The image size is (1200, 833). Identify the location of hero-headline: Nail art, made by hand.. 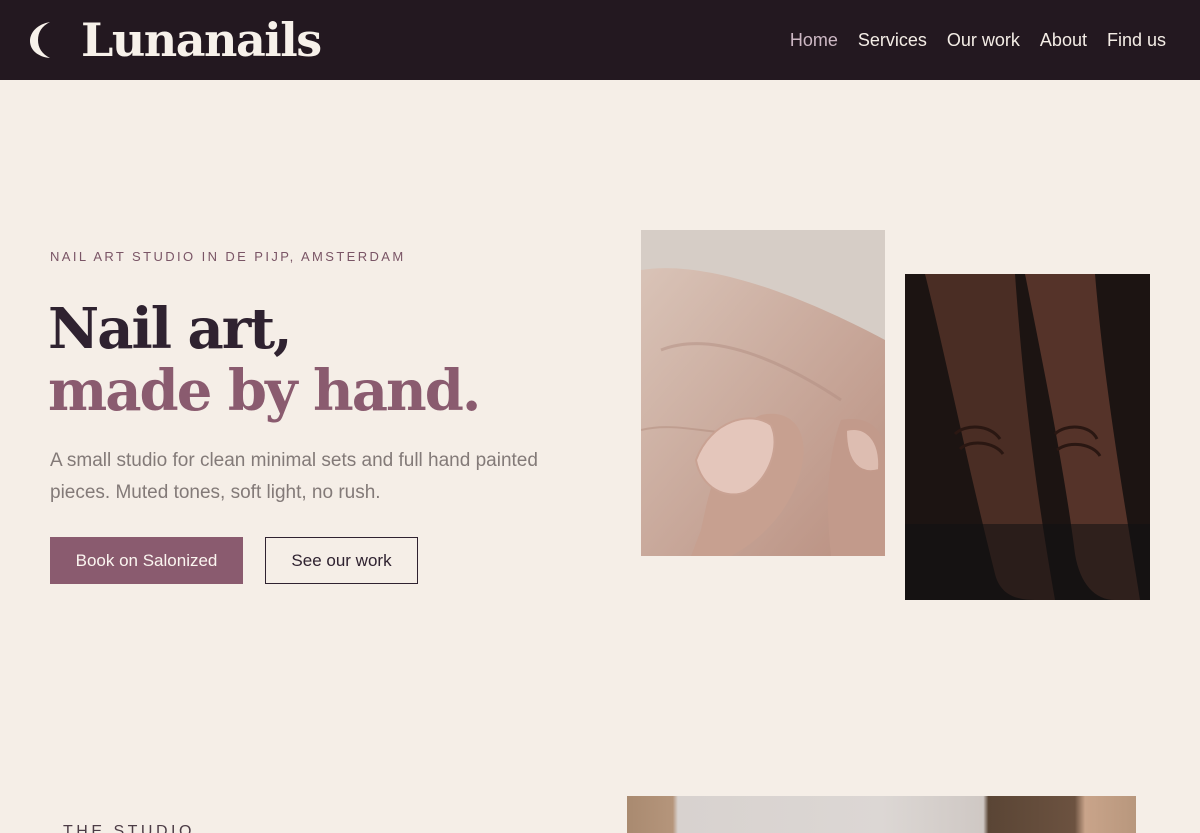
(264, 360).